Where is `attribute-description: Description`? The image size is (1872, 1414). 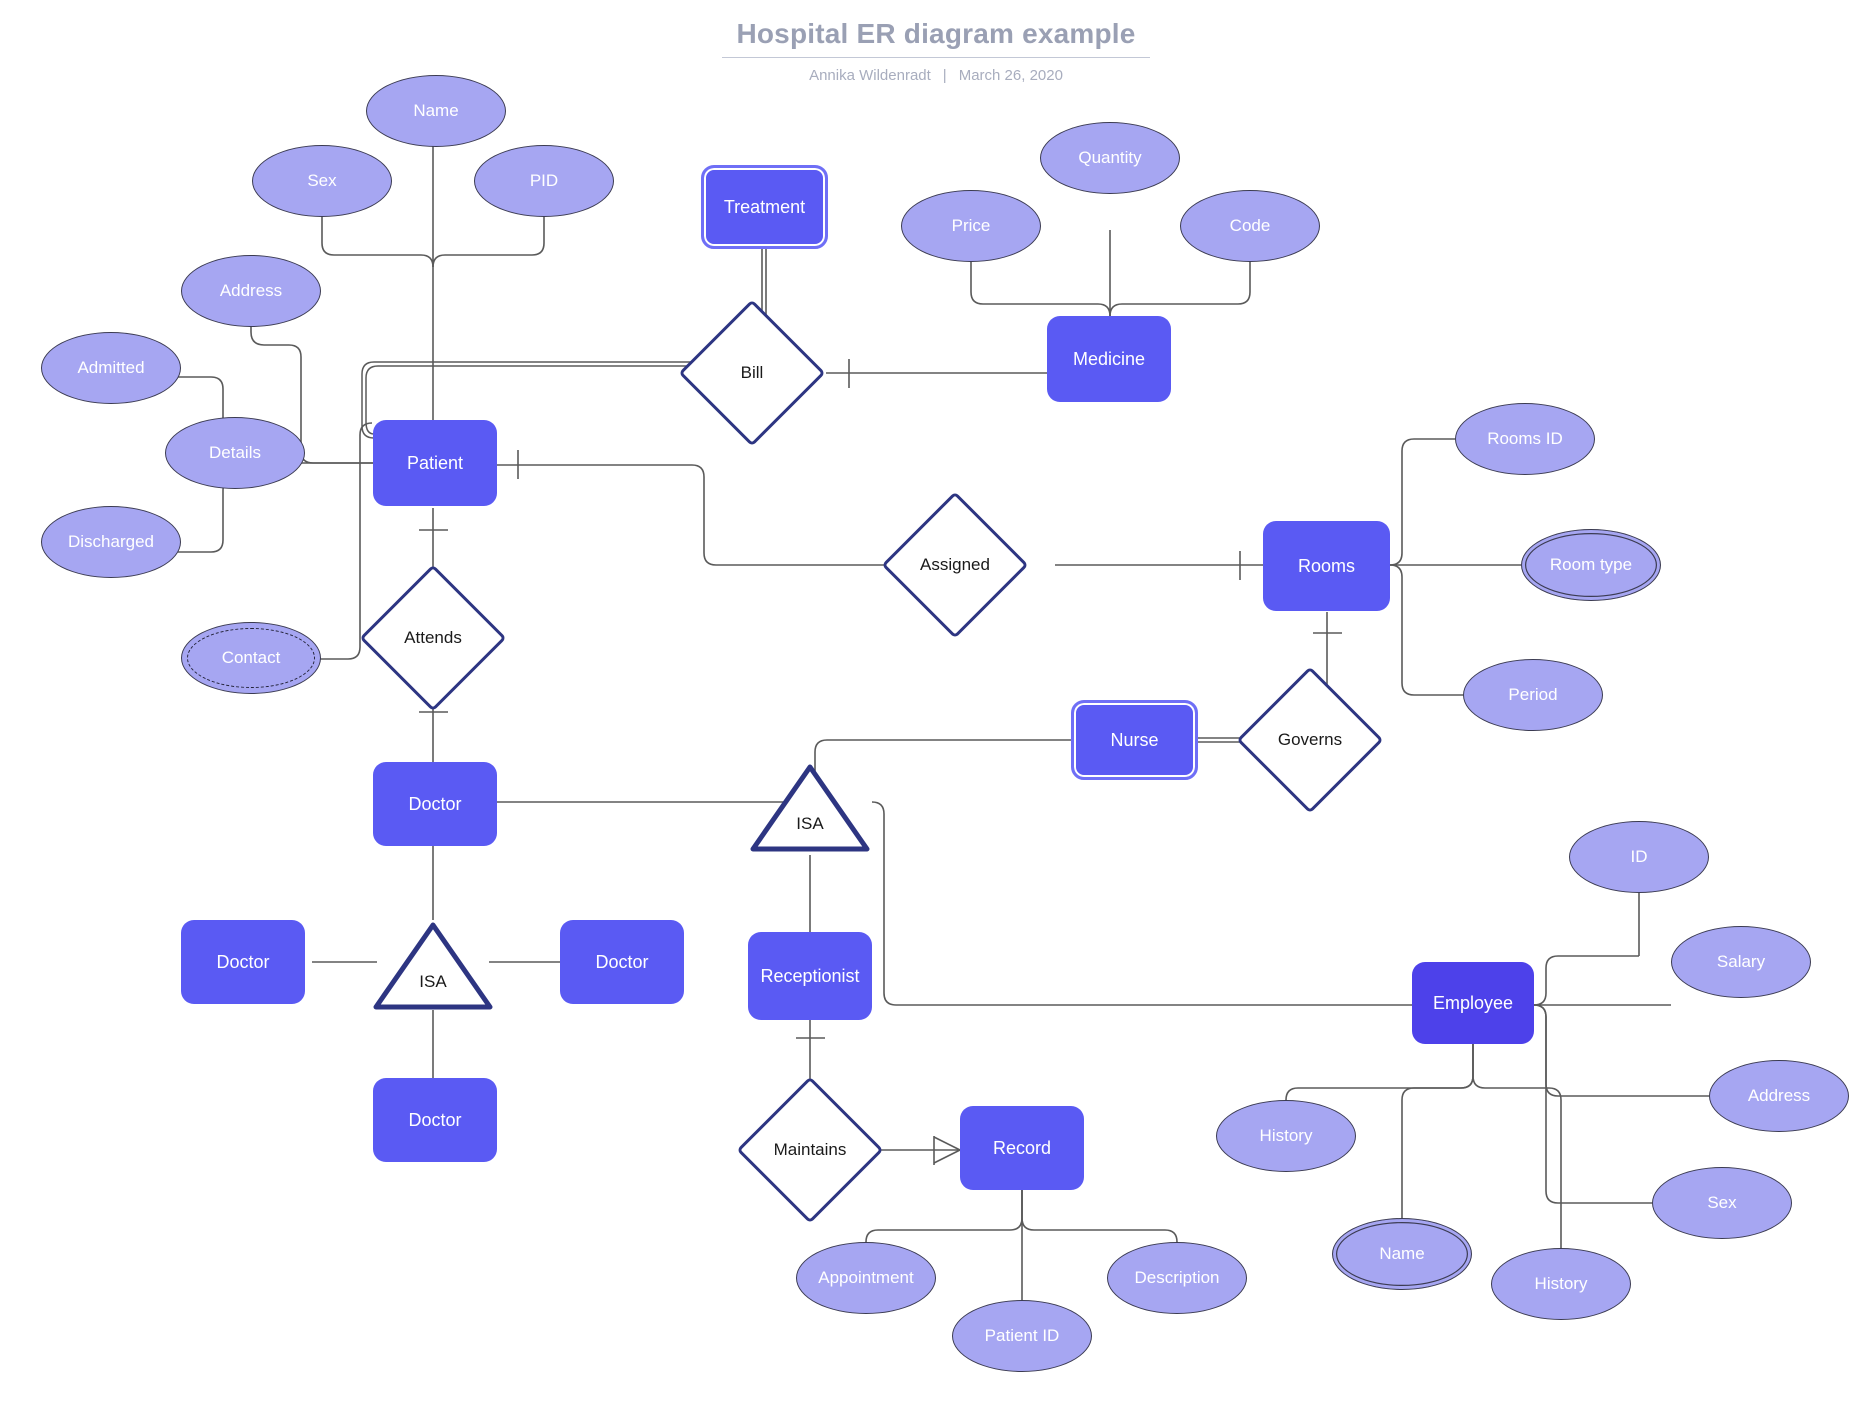 attribute-description: Description is located at coordinates (1177, 1278).